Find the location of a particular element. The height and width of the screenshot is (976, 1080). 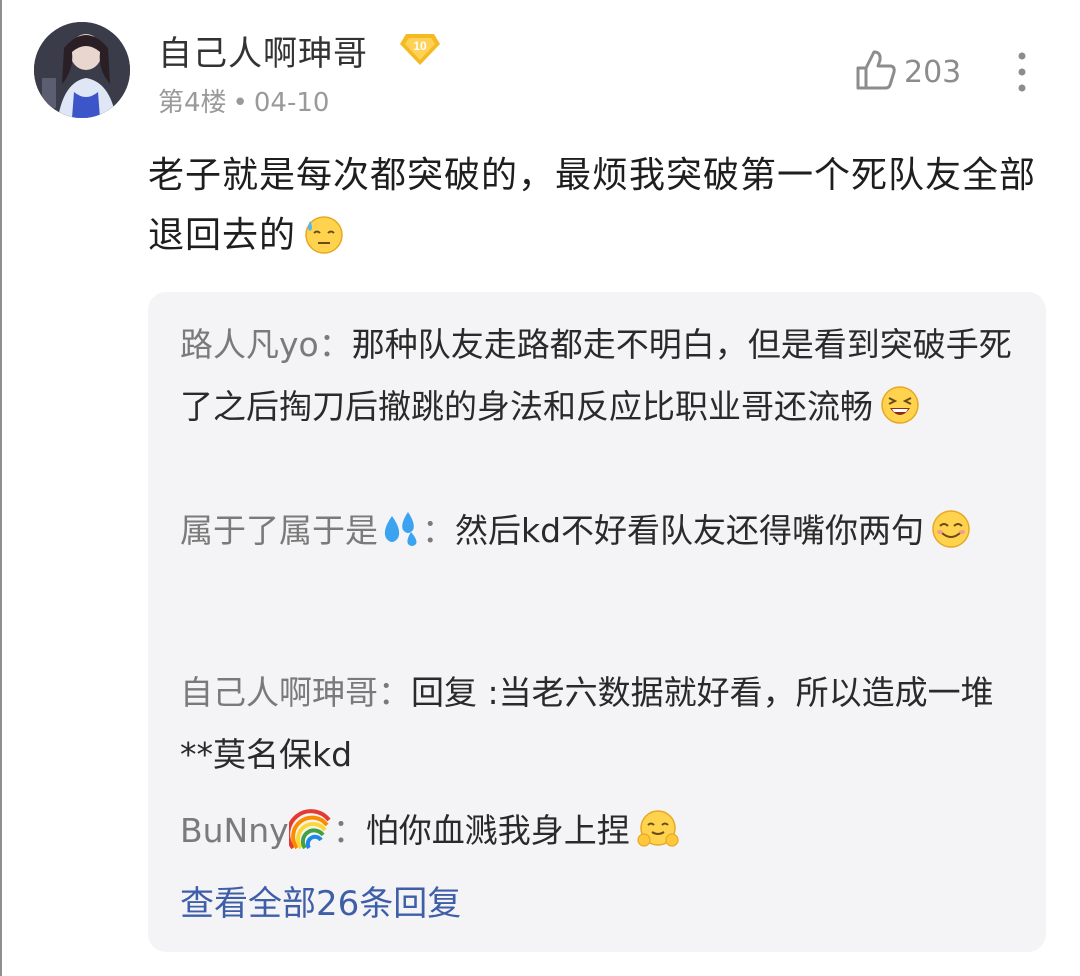

comment-text: 老子就是每次都突破的，最烦我突破第一个死队友全部退回去的 is located at coordinates (592, 205).